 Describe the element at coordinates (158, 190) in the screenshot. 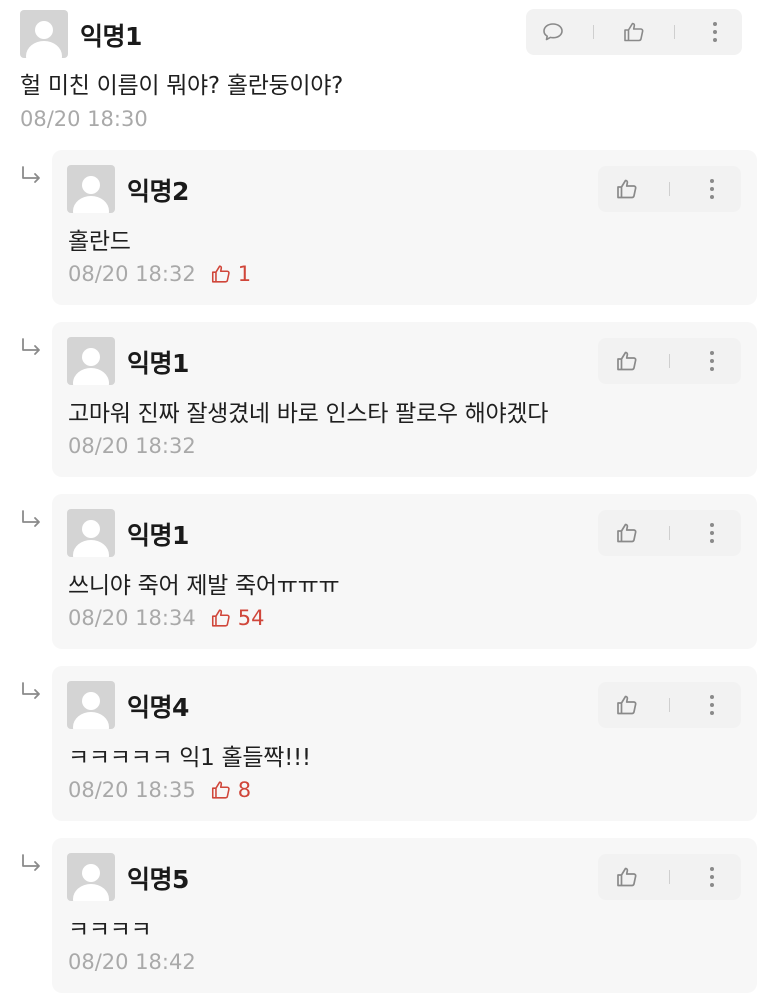

I see `reply-author: 익명2` at that location.